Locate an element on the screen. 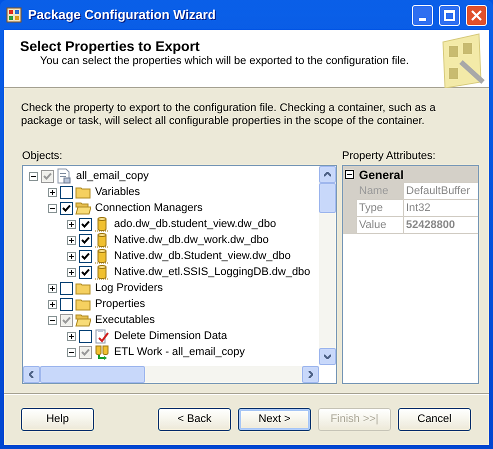  tree-item: Properties is located at coordinates (120, 304).